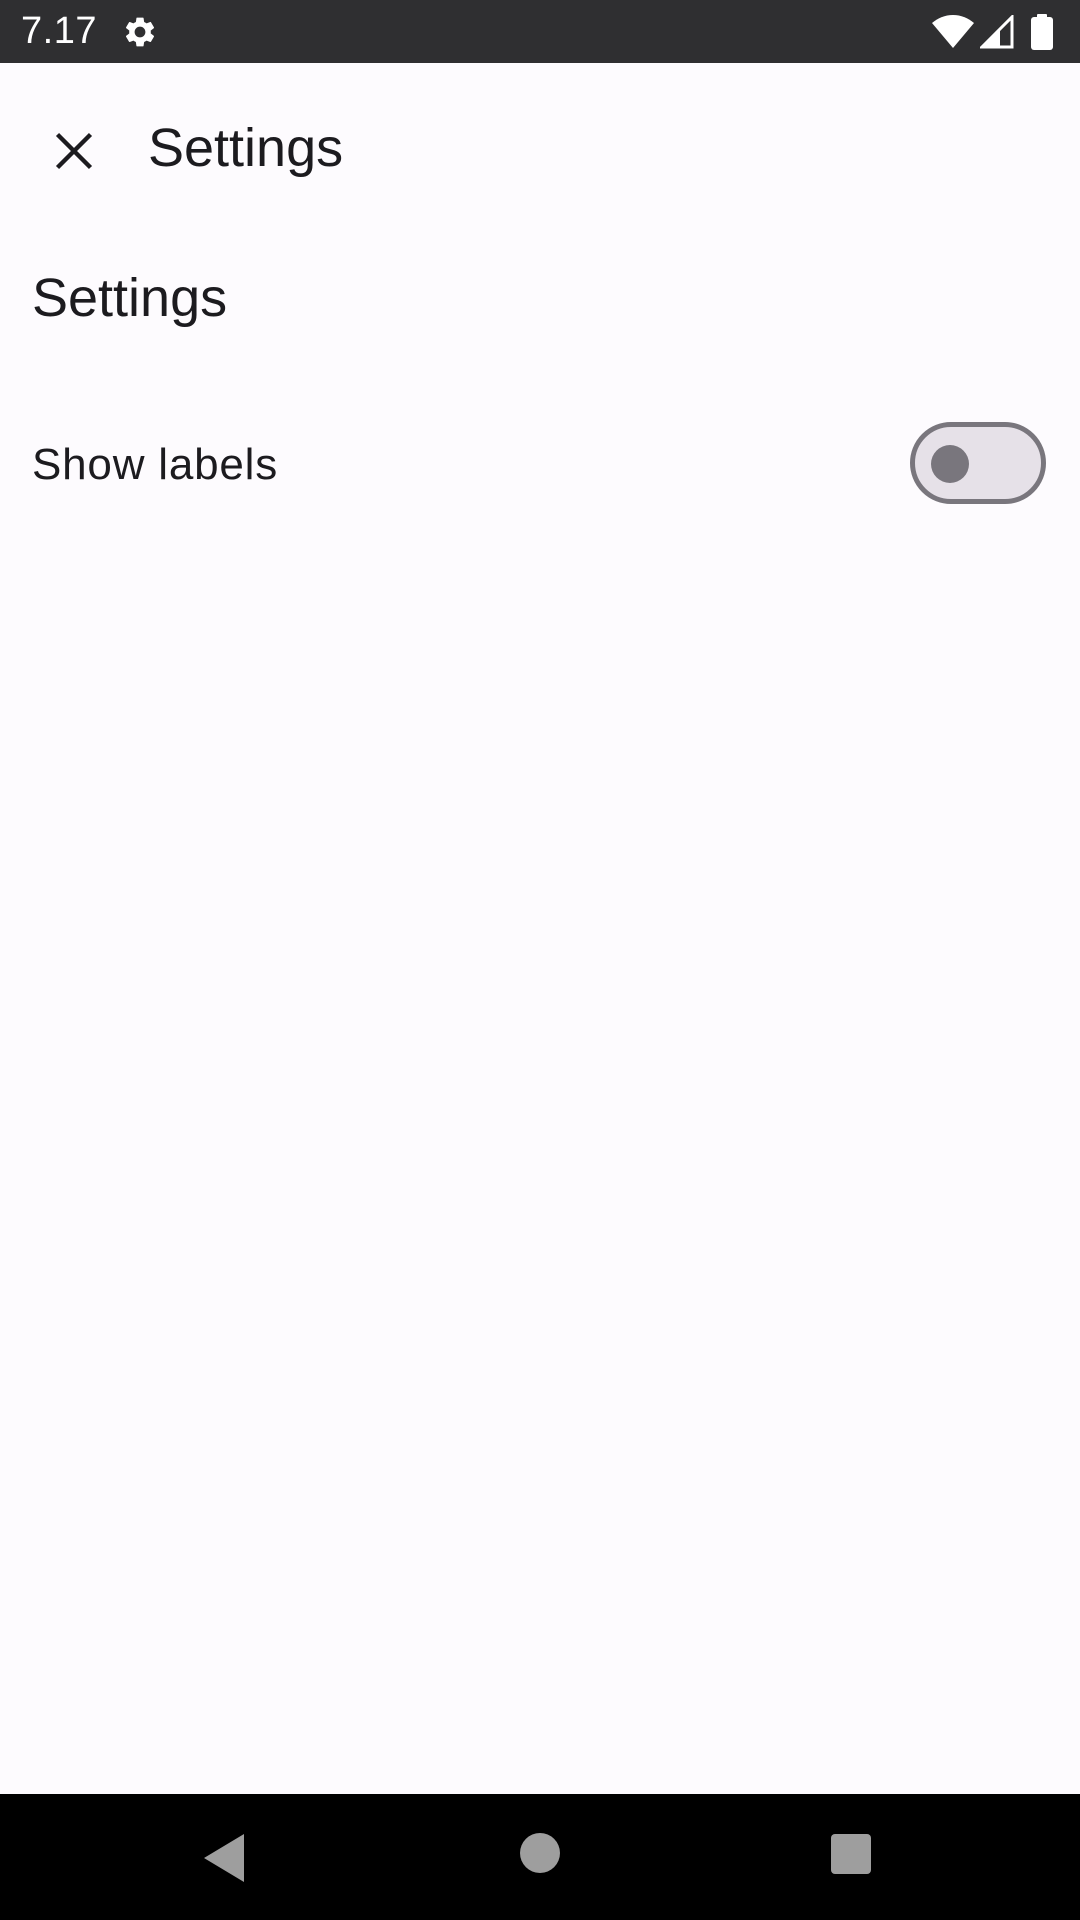  Describe the element at coordinates (246, 148) in the screenshot. I see `page-title: Settings` at that location.